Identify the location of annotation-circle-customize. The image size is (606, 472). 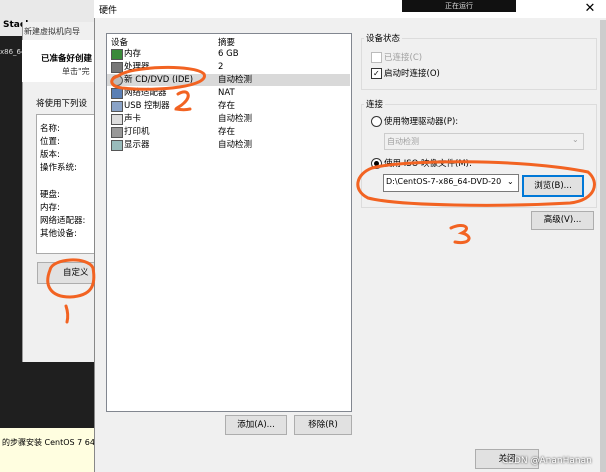
(71, 278).